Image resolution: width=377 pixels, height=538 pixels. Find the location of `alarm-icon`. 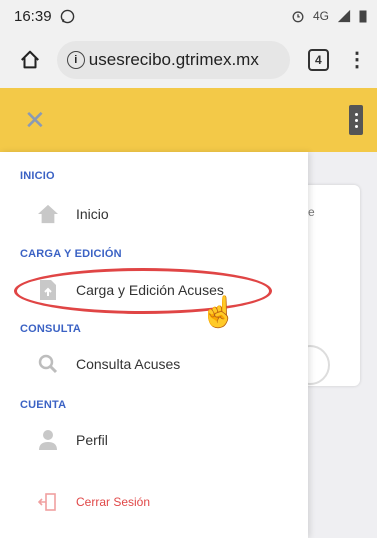

alarm-icon is located at coordinates (298, 17).